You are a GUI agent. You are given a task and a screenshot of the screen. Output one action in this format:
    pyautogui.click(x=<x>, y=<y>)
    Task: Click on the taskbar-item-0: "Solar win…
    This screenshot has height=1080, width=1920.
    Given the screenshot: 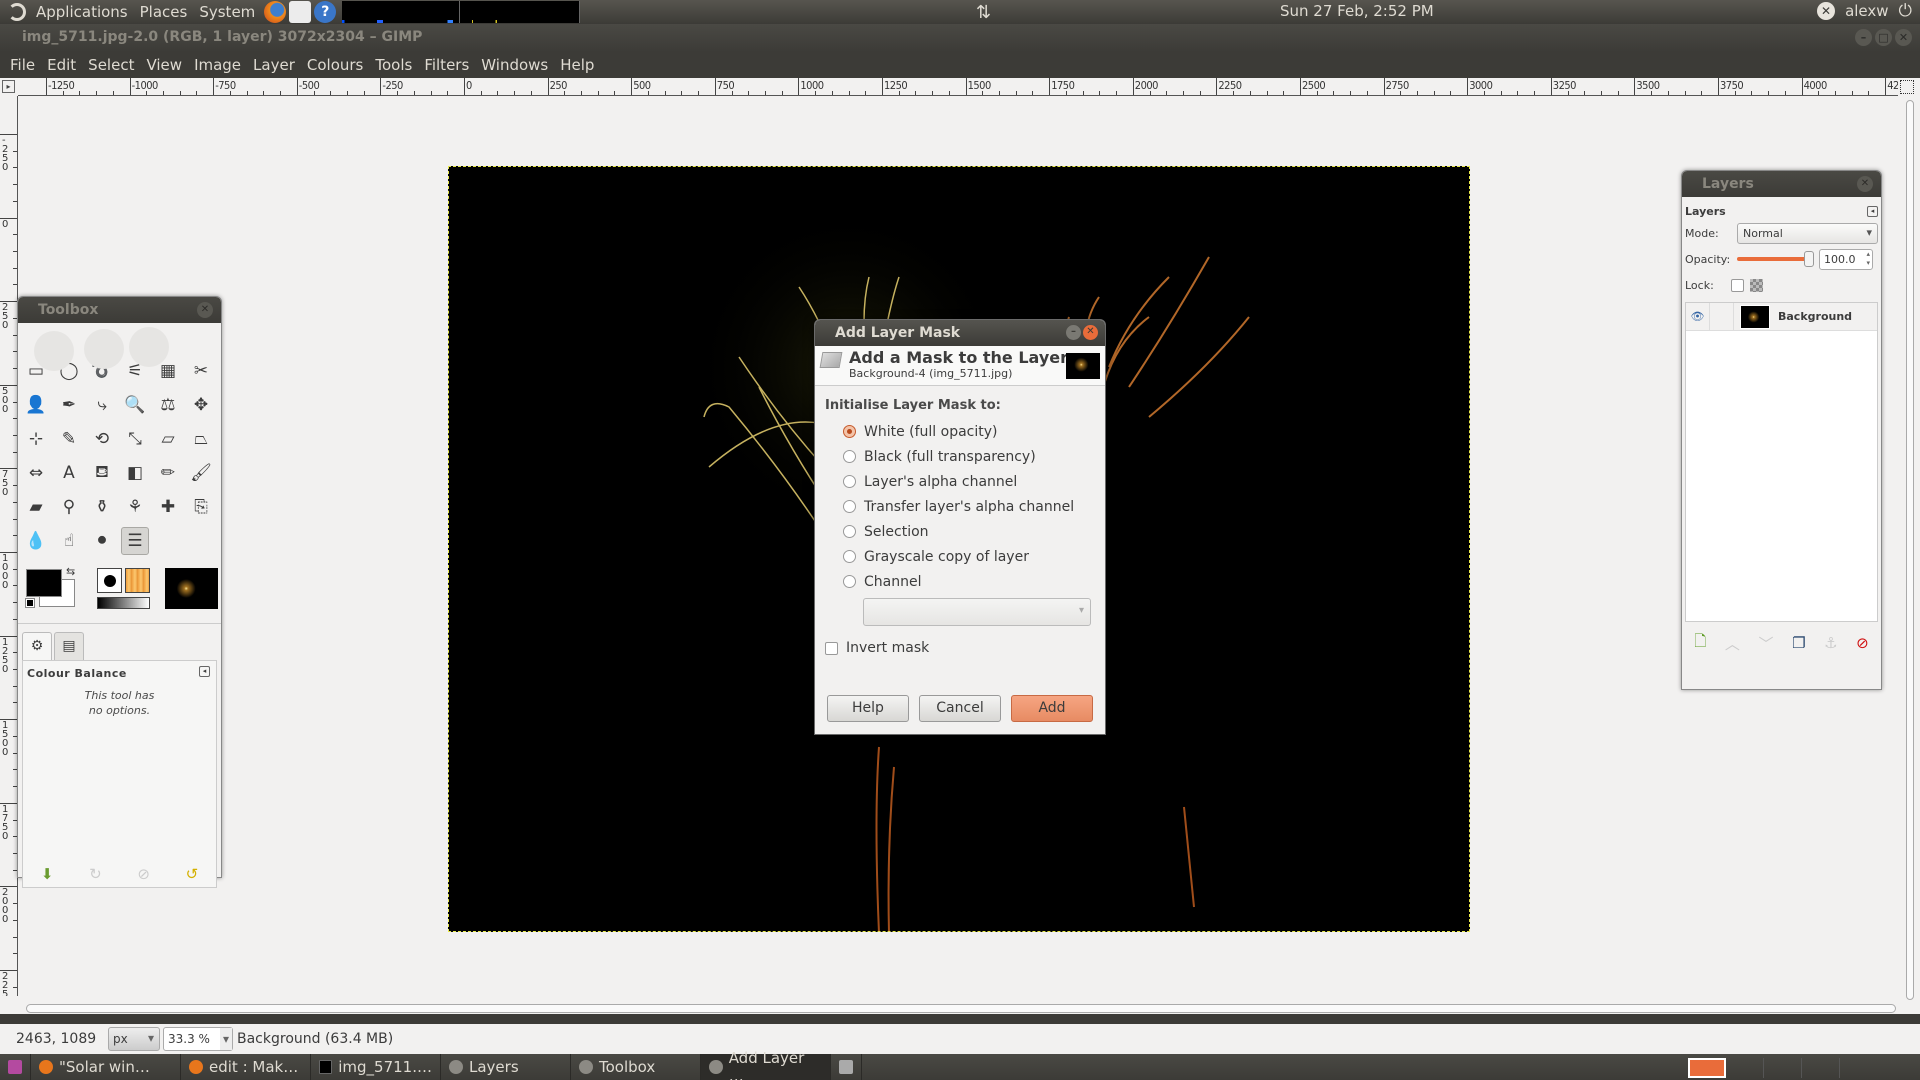 What is the action you would take?
    pyautogui.click(x=106, y=1067)
    